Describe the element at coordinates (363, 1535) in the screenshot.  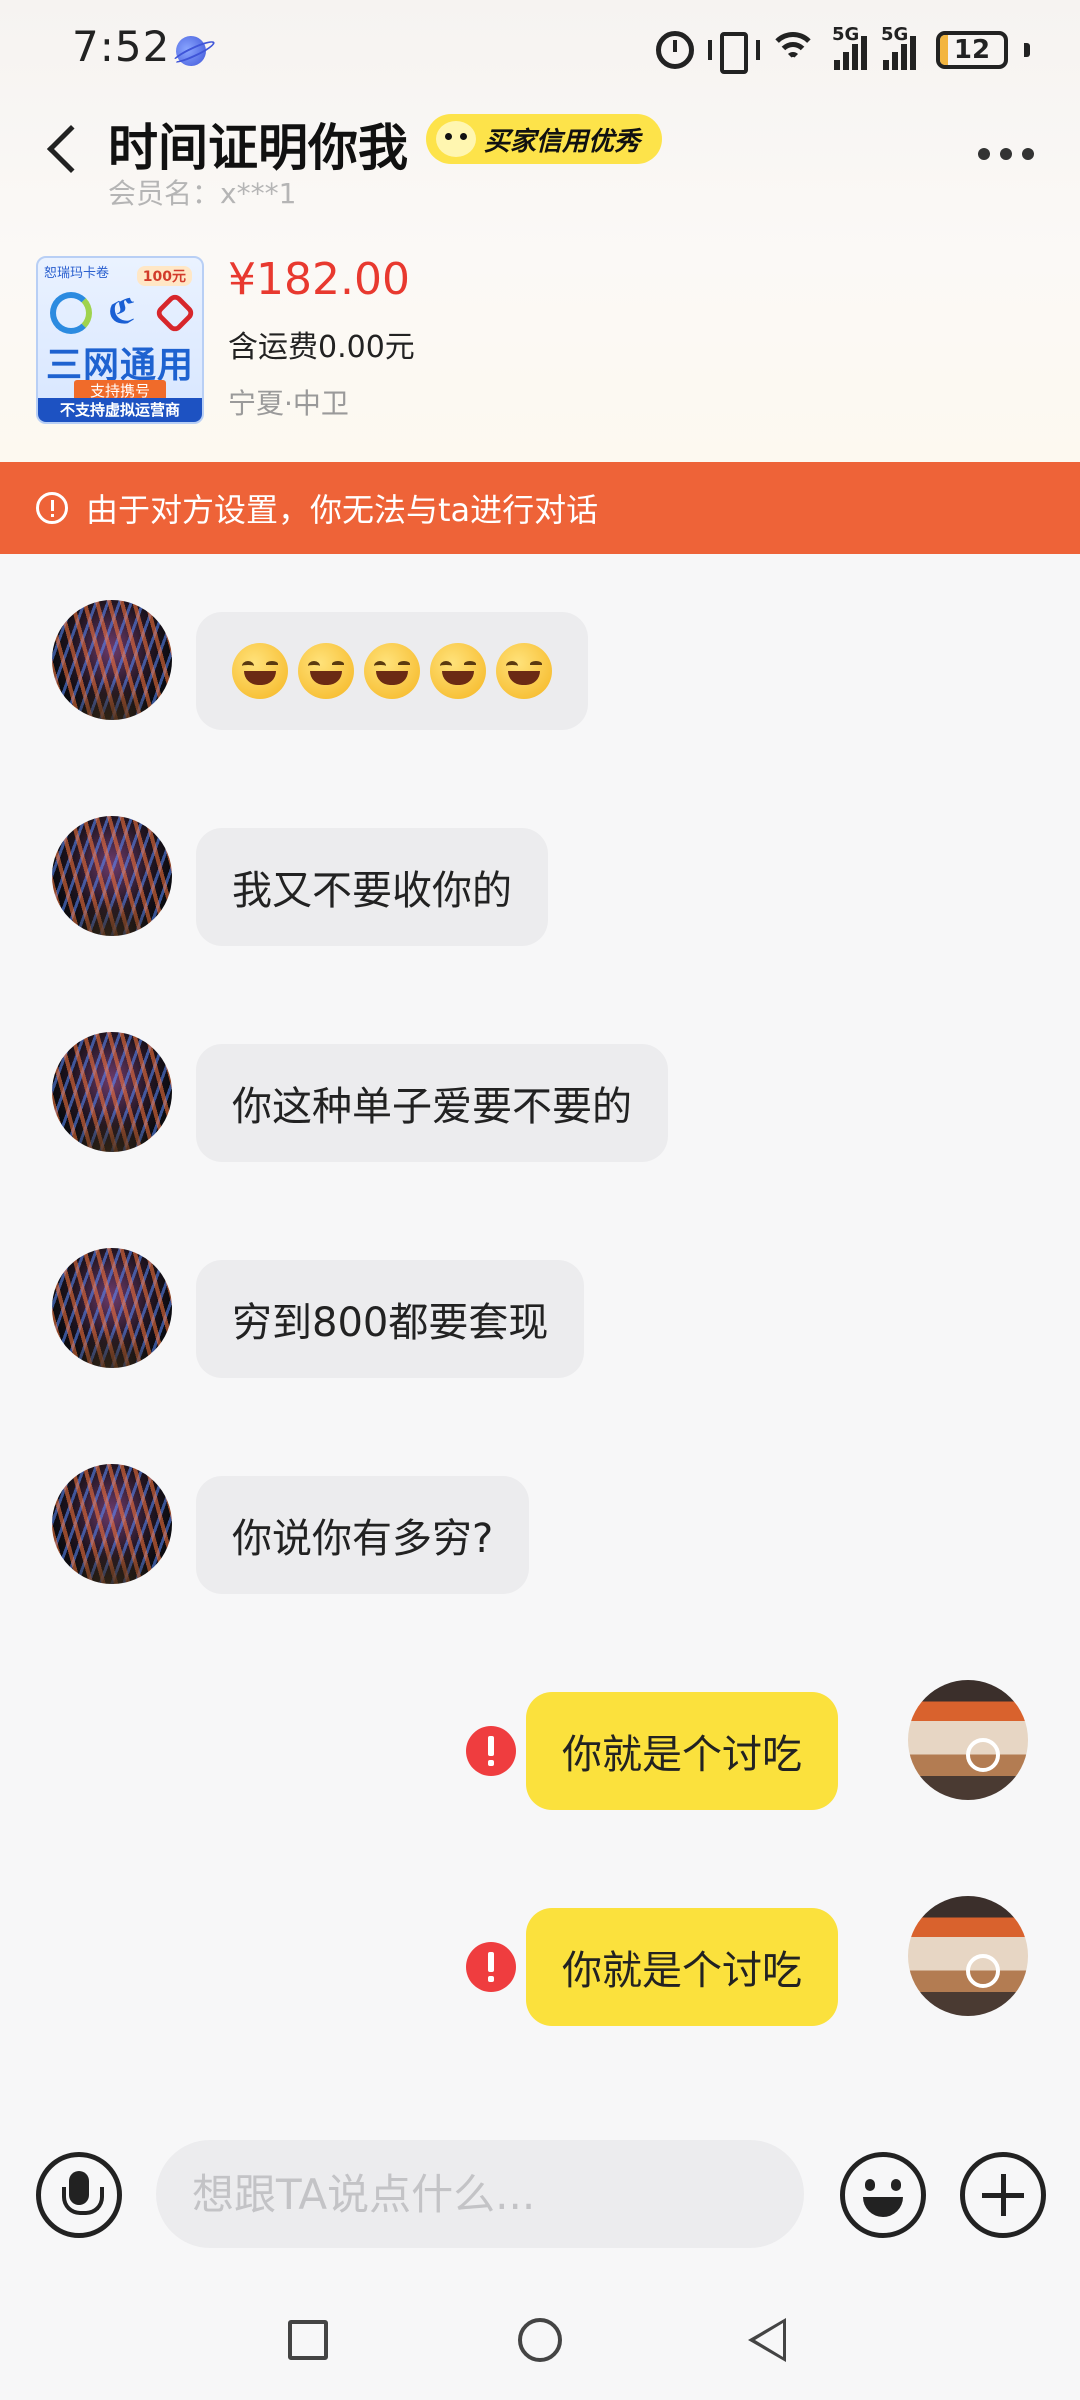
I see `message-bubble: 你说你有多穷?` at that location.